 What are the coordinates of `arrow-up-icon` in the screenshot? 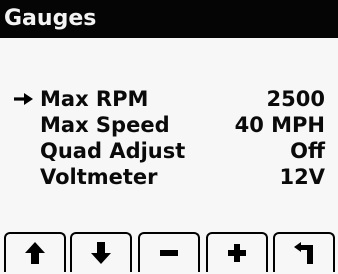 It's located at (35, 253).